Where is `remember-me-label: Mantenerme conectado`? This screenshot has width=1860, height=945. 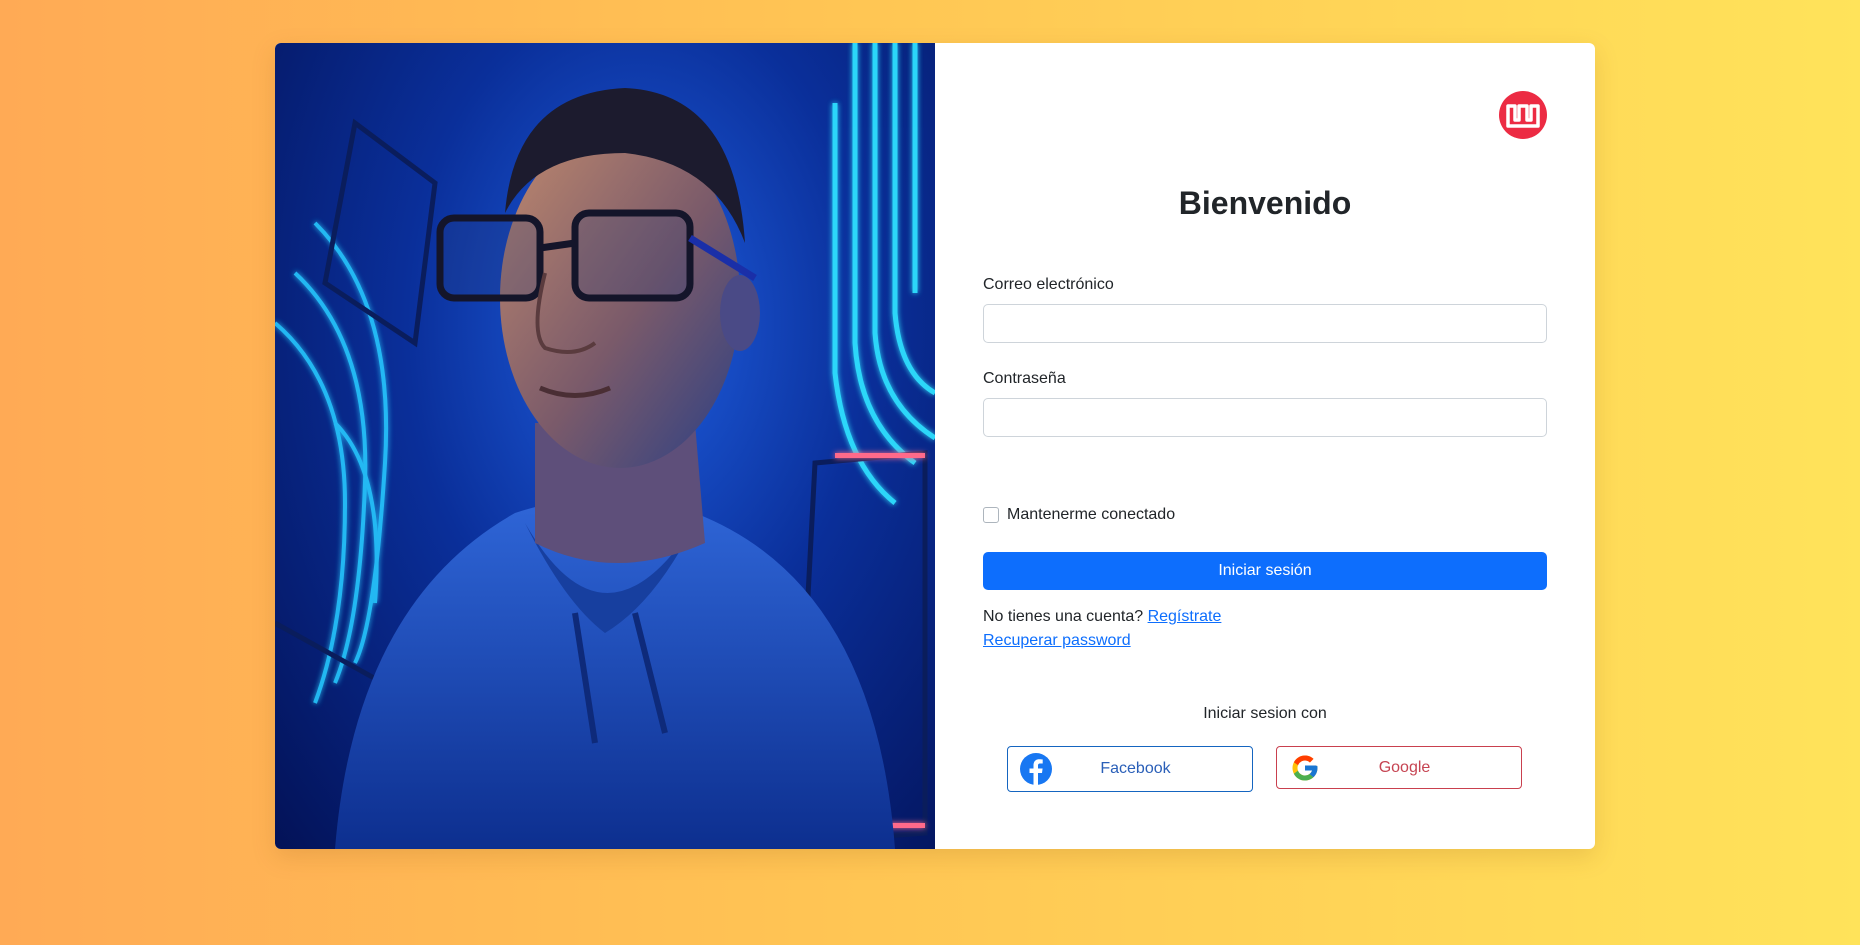
remember-me-label: Mantenerme conectado is located at coordinates (1091, 515).